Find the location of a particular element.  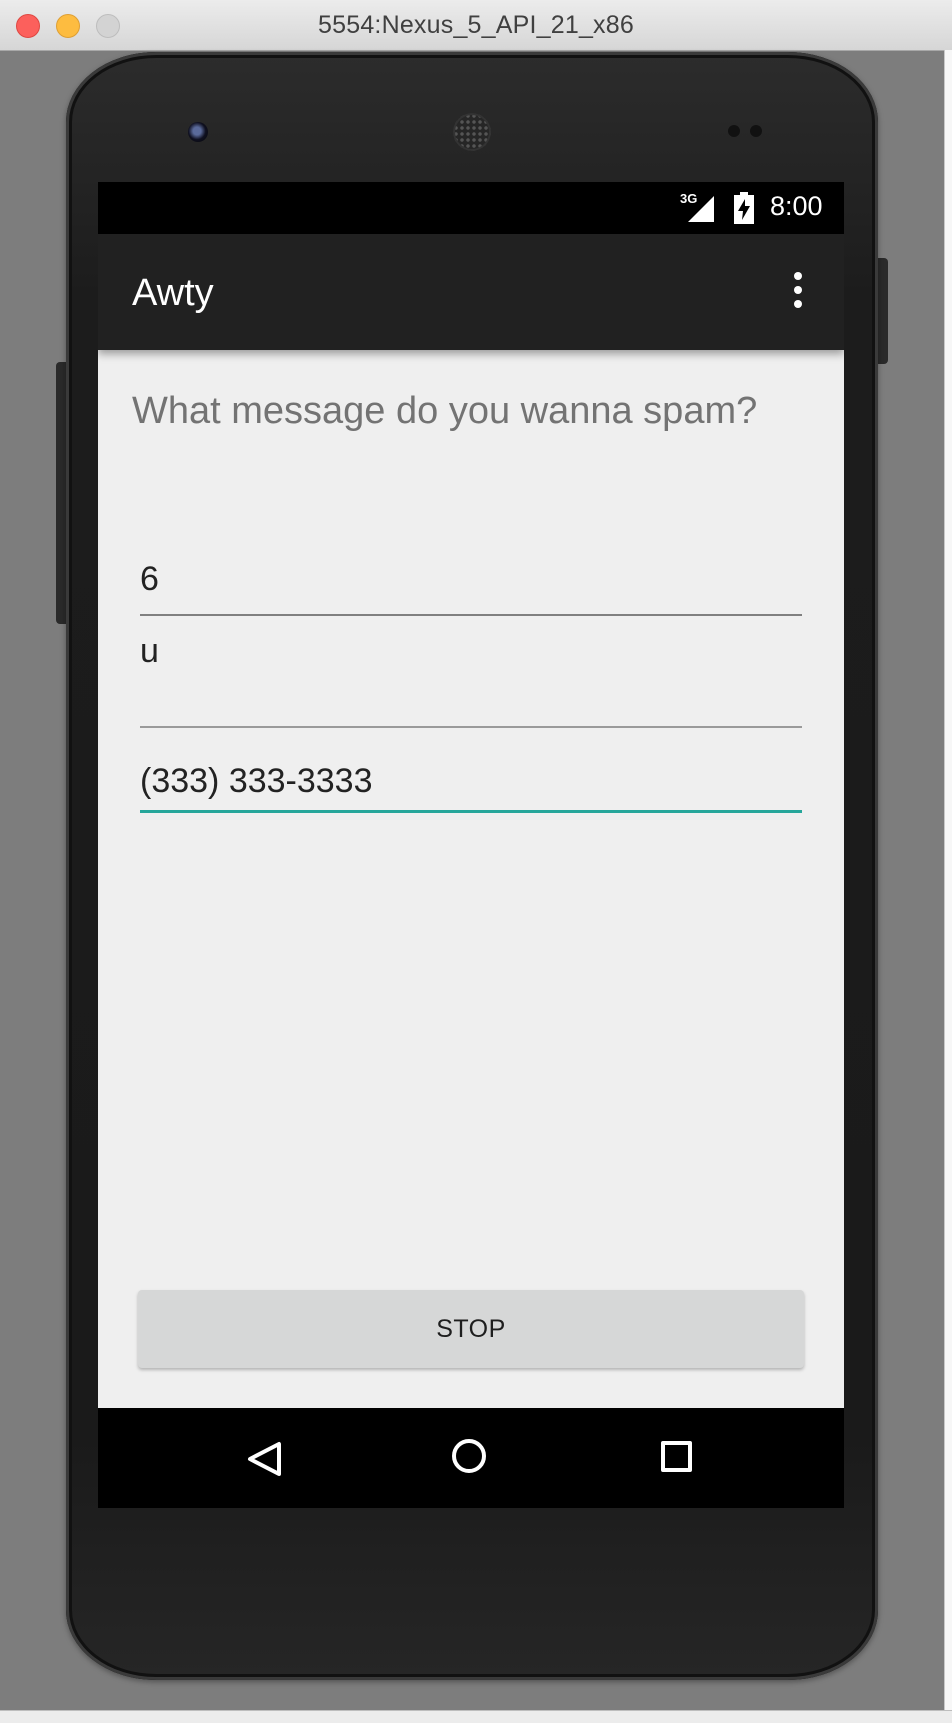

interval-field-value: u is located at coordinates (149, 651).